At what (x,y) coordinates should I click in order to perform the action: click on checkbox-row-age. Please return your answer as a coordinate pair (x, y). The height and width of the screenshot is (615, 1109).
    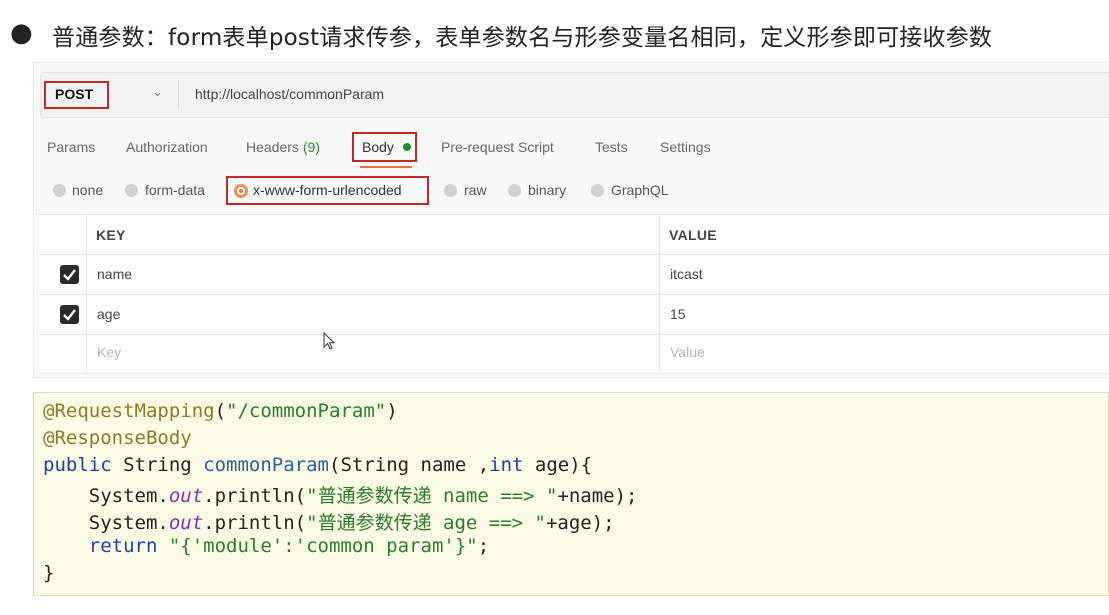
    Looking at the image, I should click on (69, 314).